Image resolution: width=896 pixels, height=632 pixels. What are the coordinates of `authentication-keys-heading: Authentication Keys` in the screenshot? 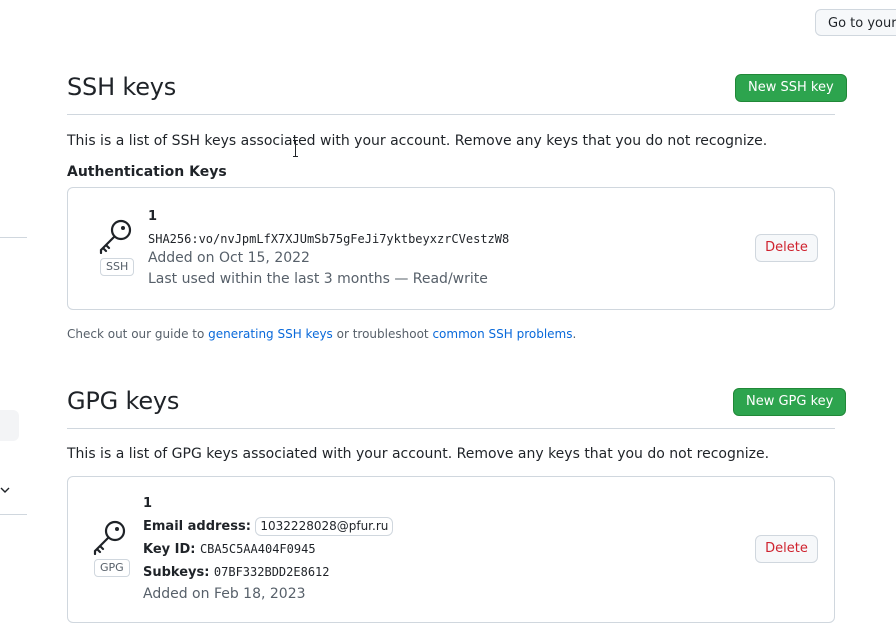 It's located at (147, 172).